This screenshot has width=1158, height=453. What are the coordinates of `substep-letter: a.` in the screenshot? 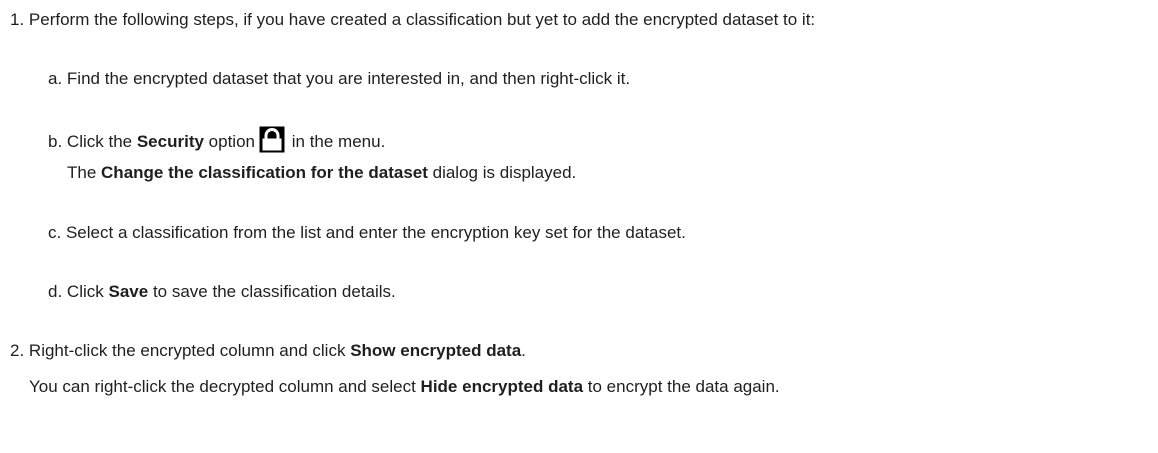 It's located at (55, 78).